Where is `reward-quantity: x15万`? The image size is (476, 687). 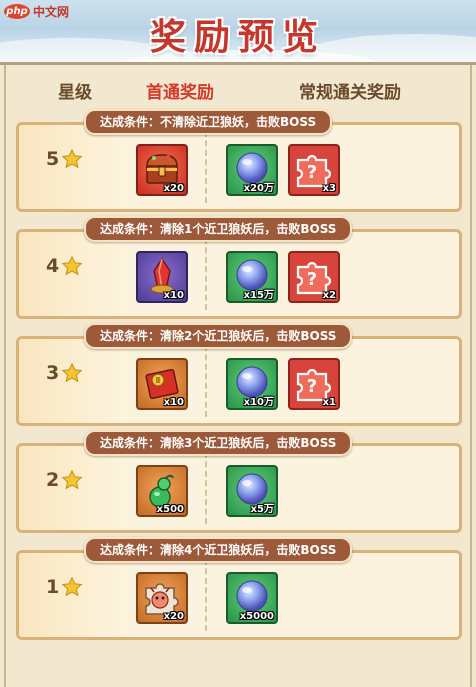 reward-quantity: x15万 is located at coordinates (258, 295).